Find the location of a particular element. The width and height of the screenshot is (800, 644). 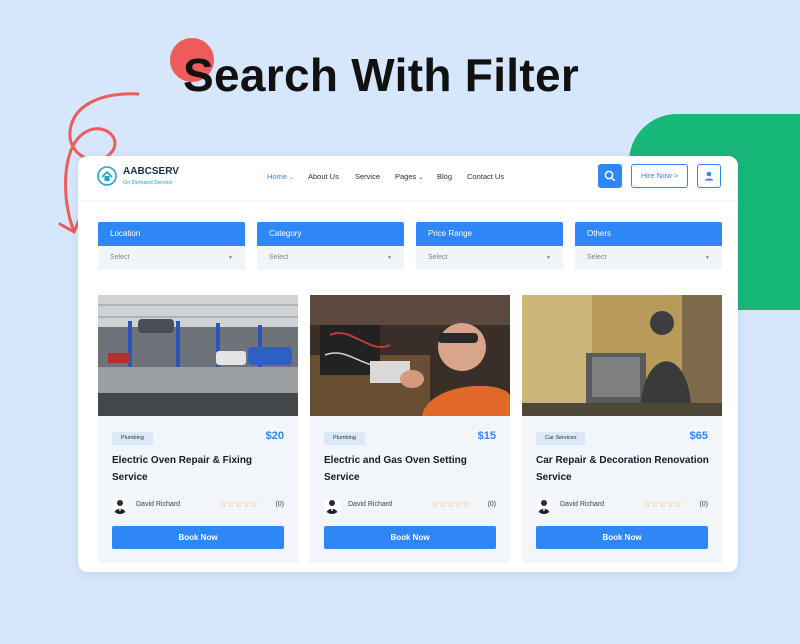

user-account-button is located at coordinates (709, 176).